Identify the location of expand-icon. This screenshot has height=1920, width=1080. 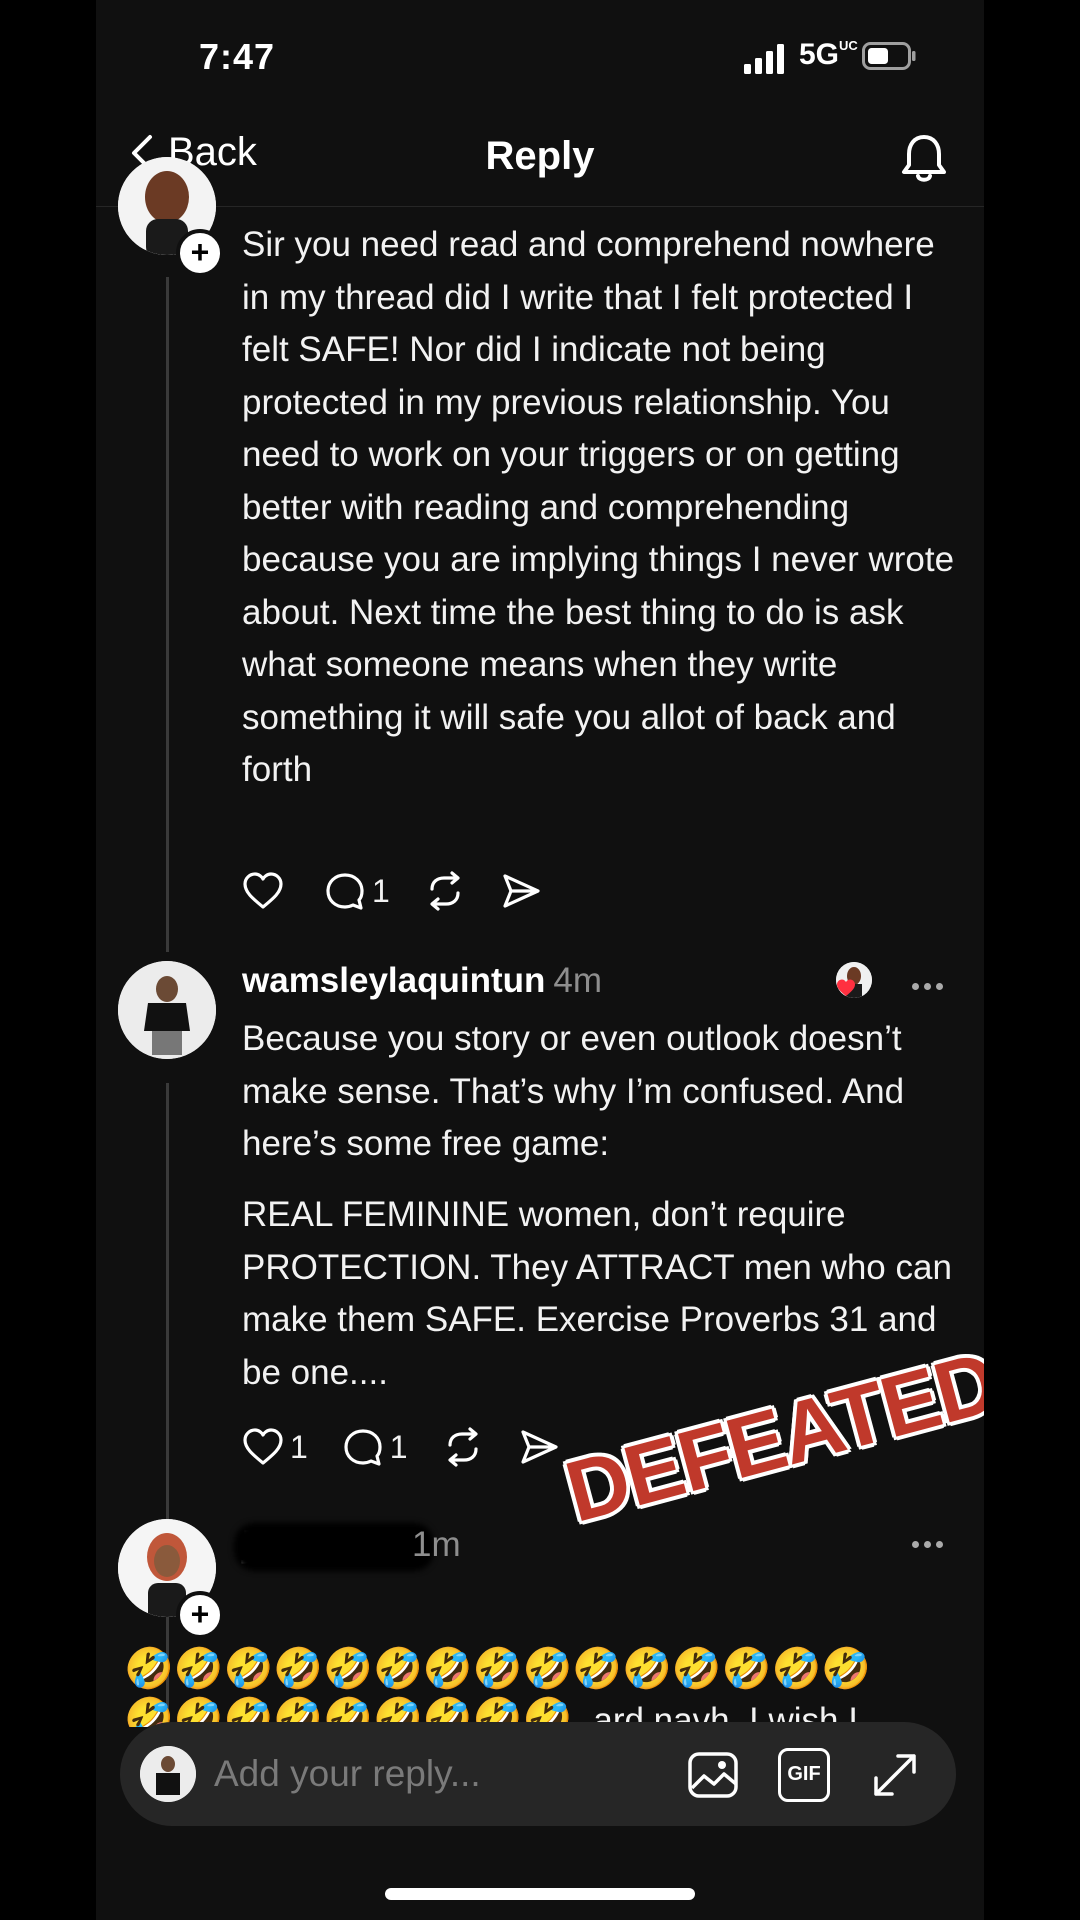
(895, 1775).